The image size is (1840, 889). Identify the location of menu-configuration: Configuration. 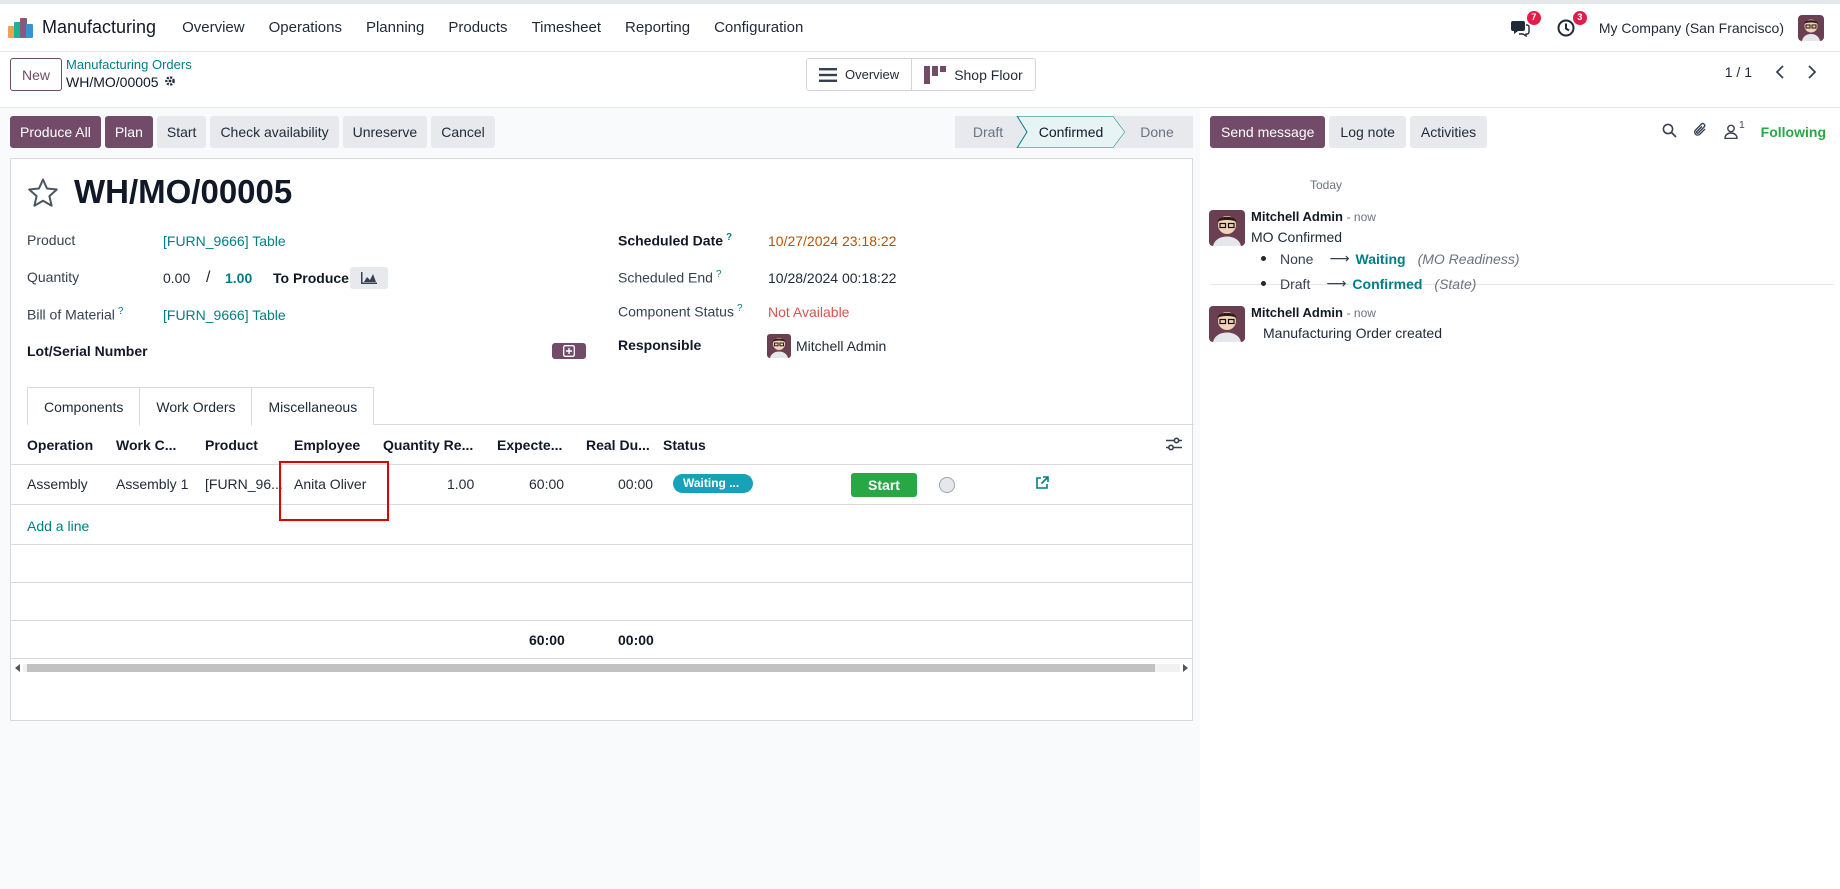
(758, 27).